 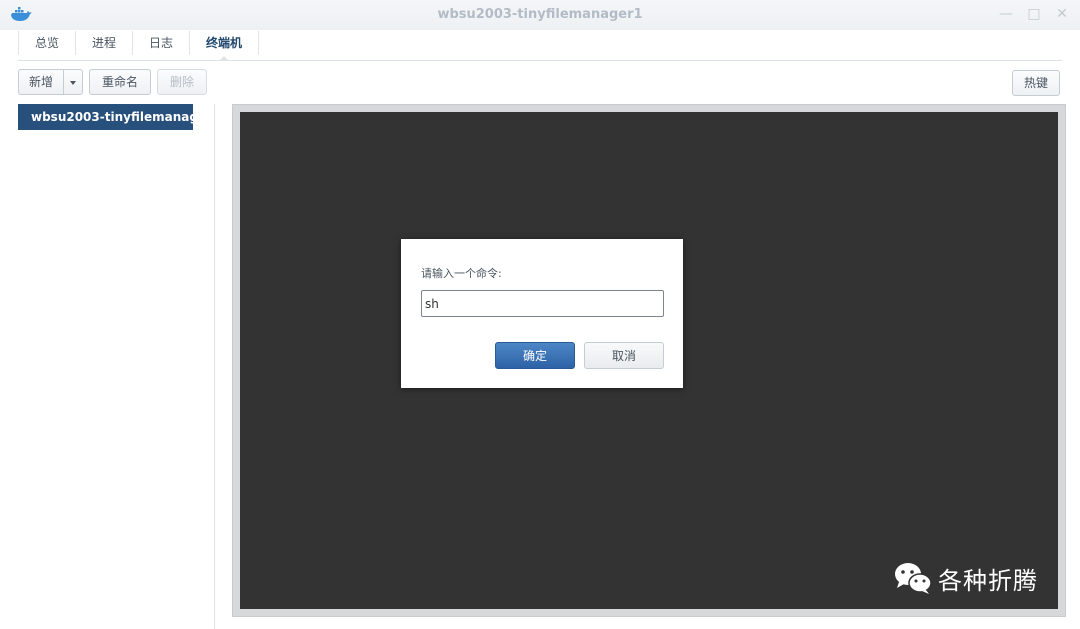 I want to click on delete-button: 删除, so click(x=182, y=82).